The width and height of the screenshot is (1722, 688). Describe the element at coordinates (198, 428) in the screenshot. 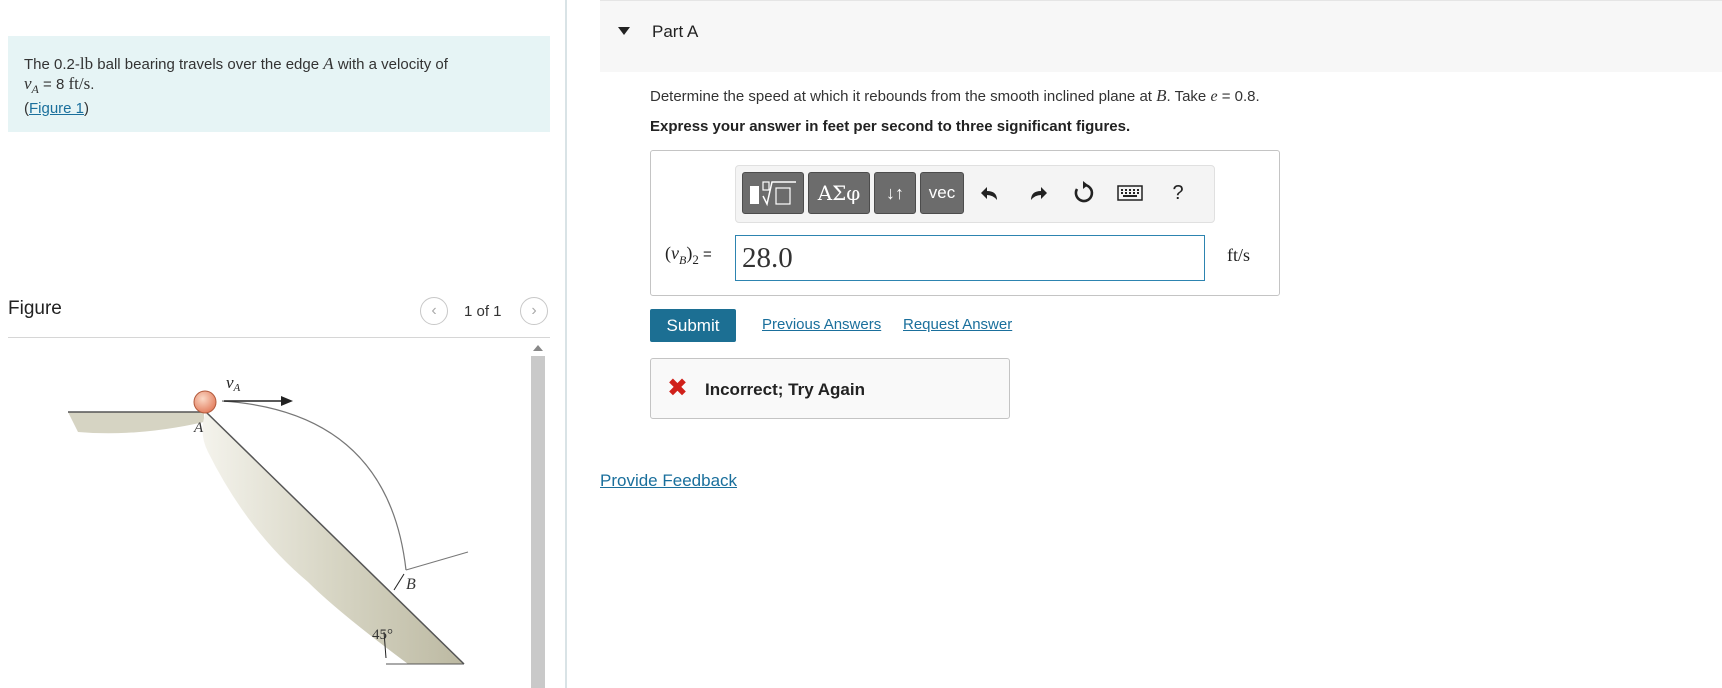

I see `point-a-label: A` at that location.